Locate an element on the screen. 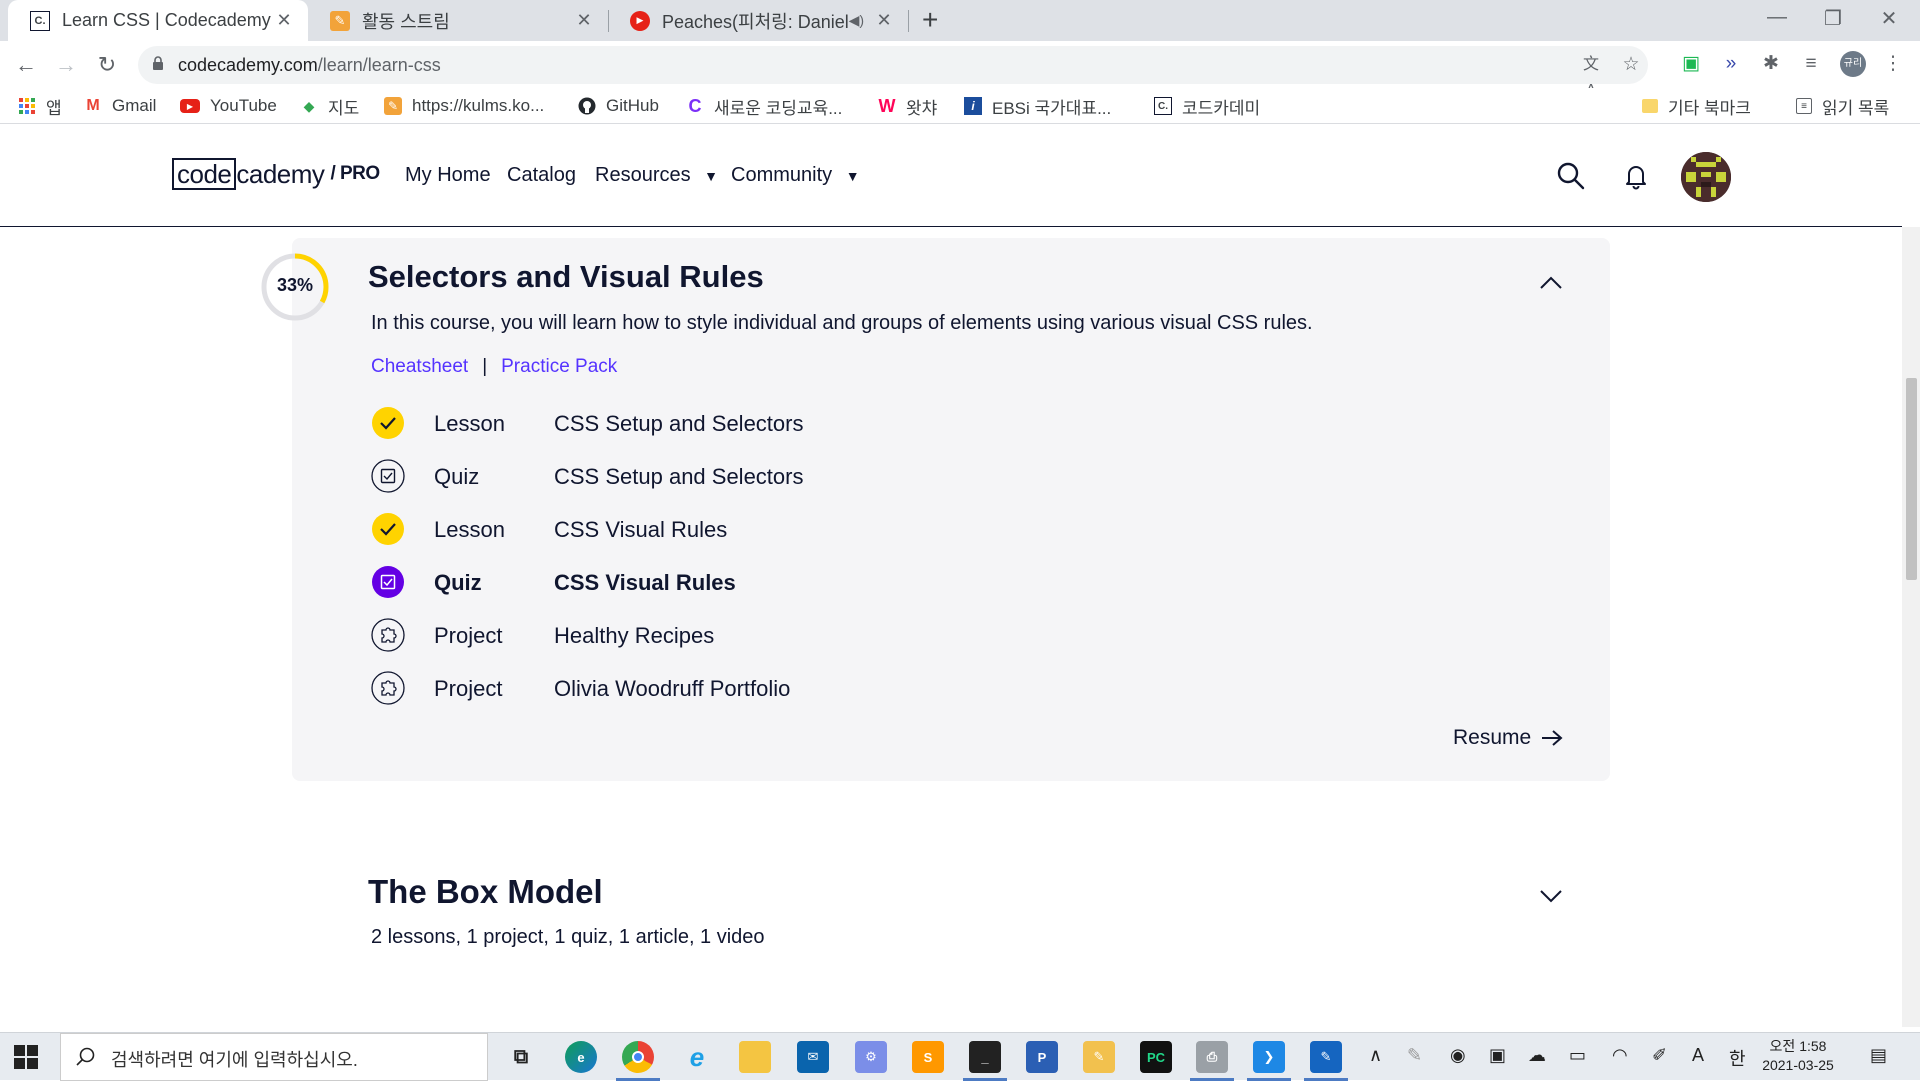 This screenshot has width=1920, height=1081. webcam-icon: ◉ is located at coordinates (1458, 1055).